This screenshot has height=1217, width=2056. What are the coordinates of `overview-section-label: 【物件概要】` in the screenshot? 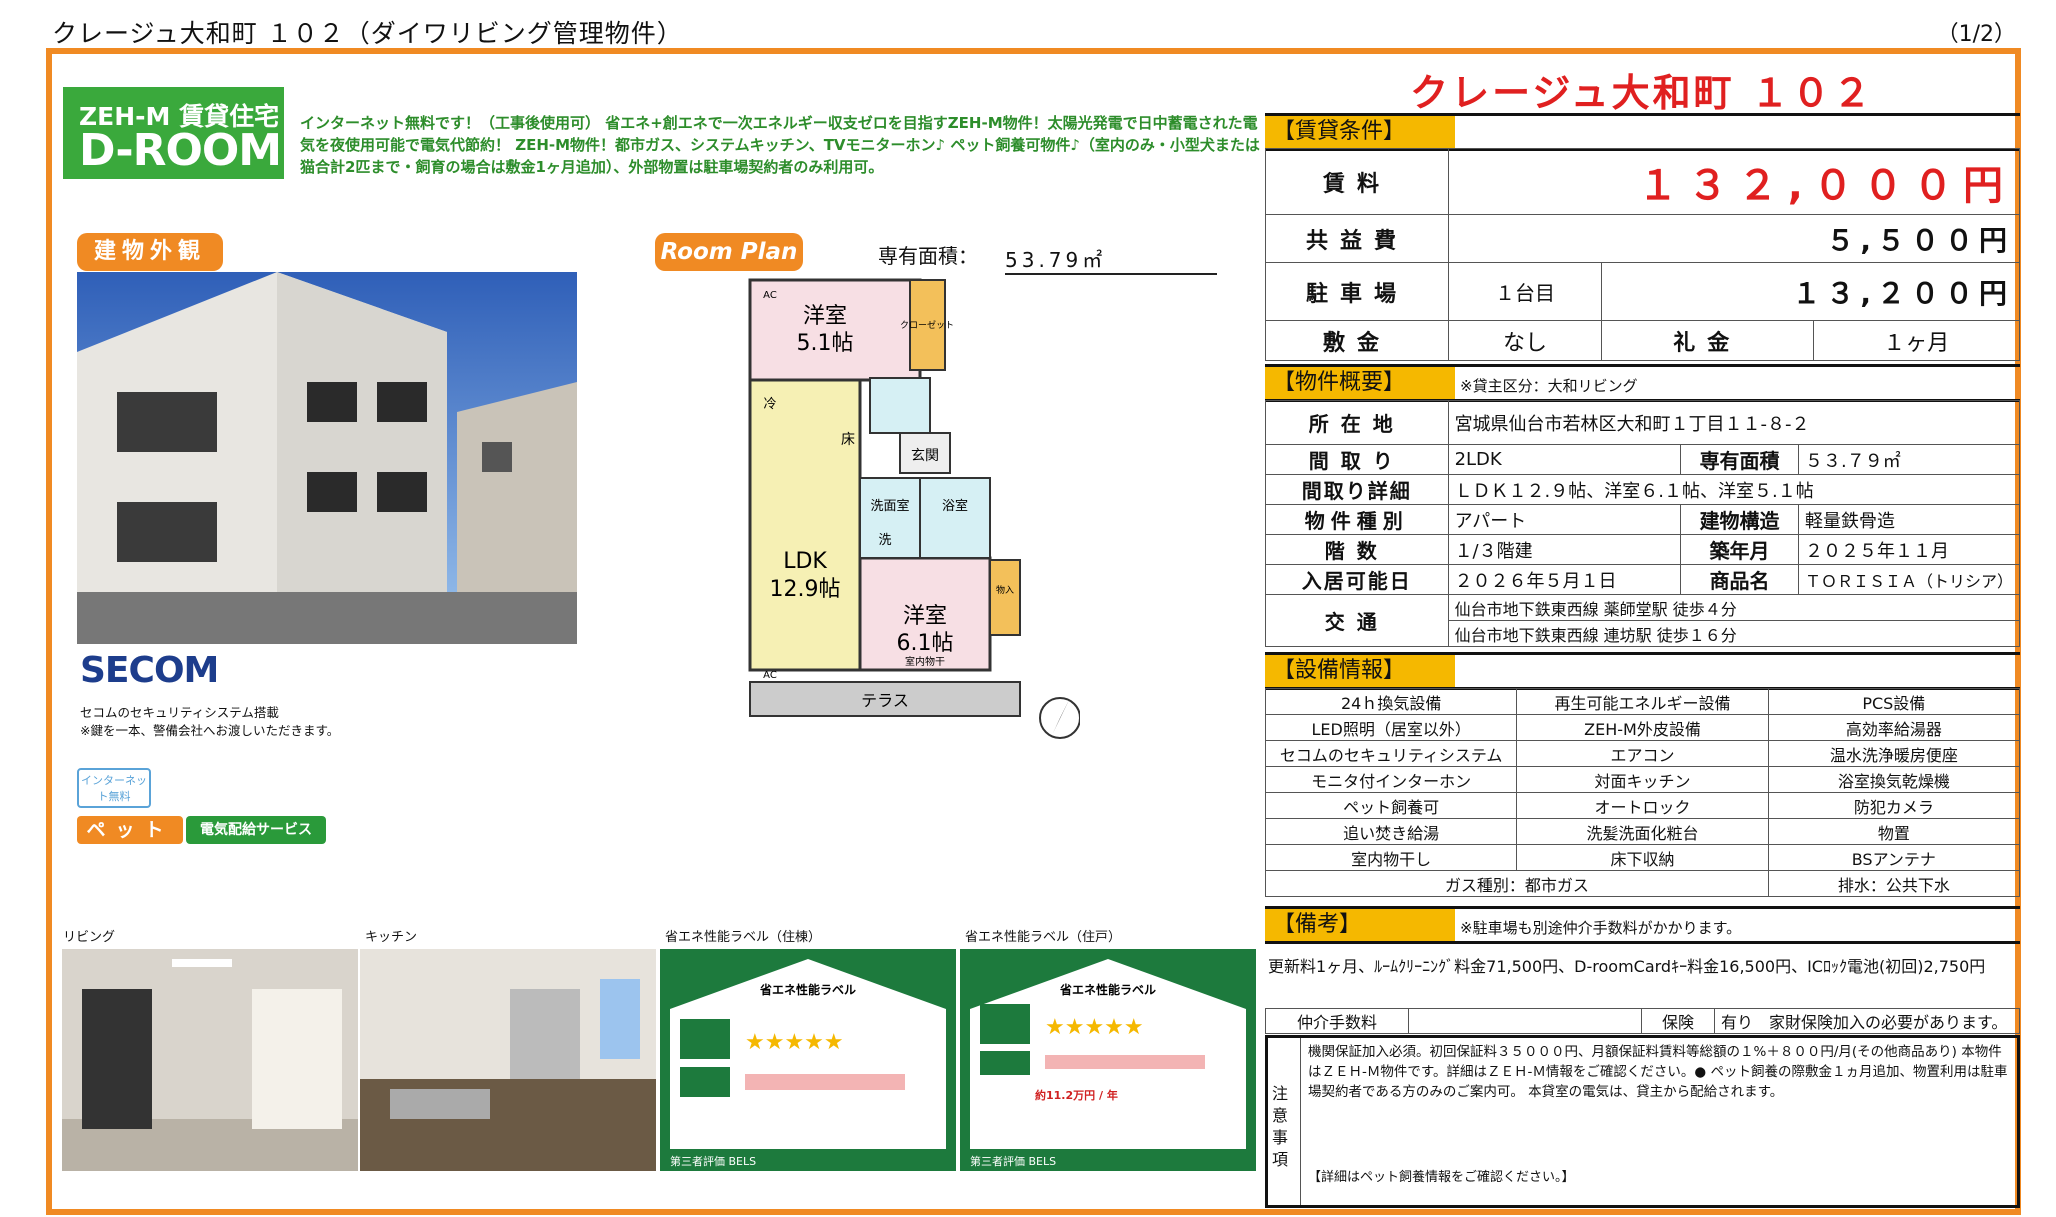 It's located at (1360, 383).